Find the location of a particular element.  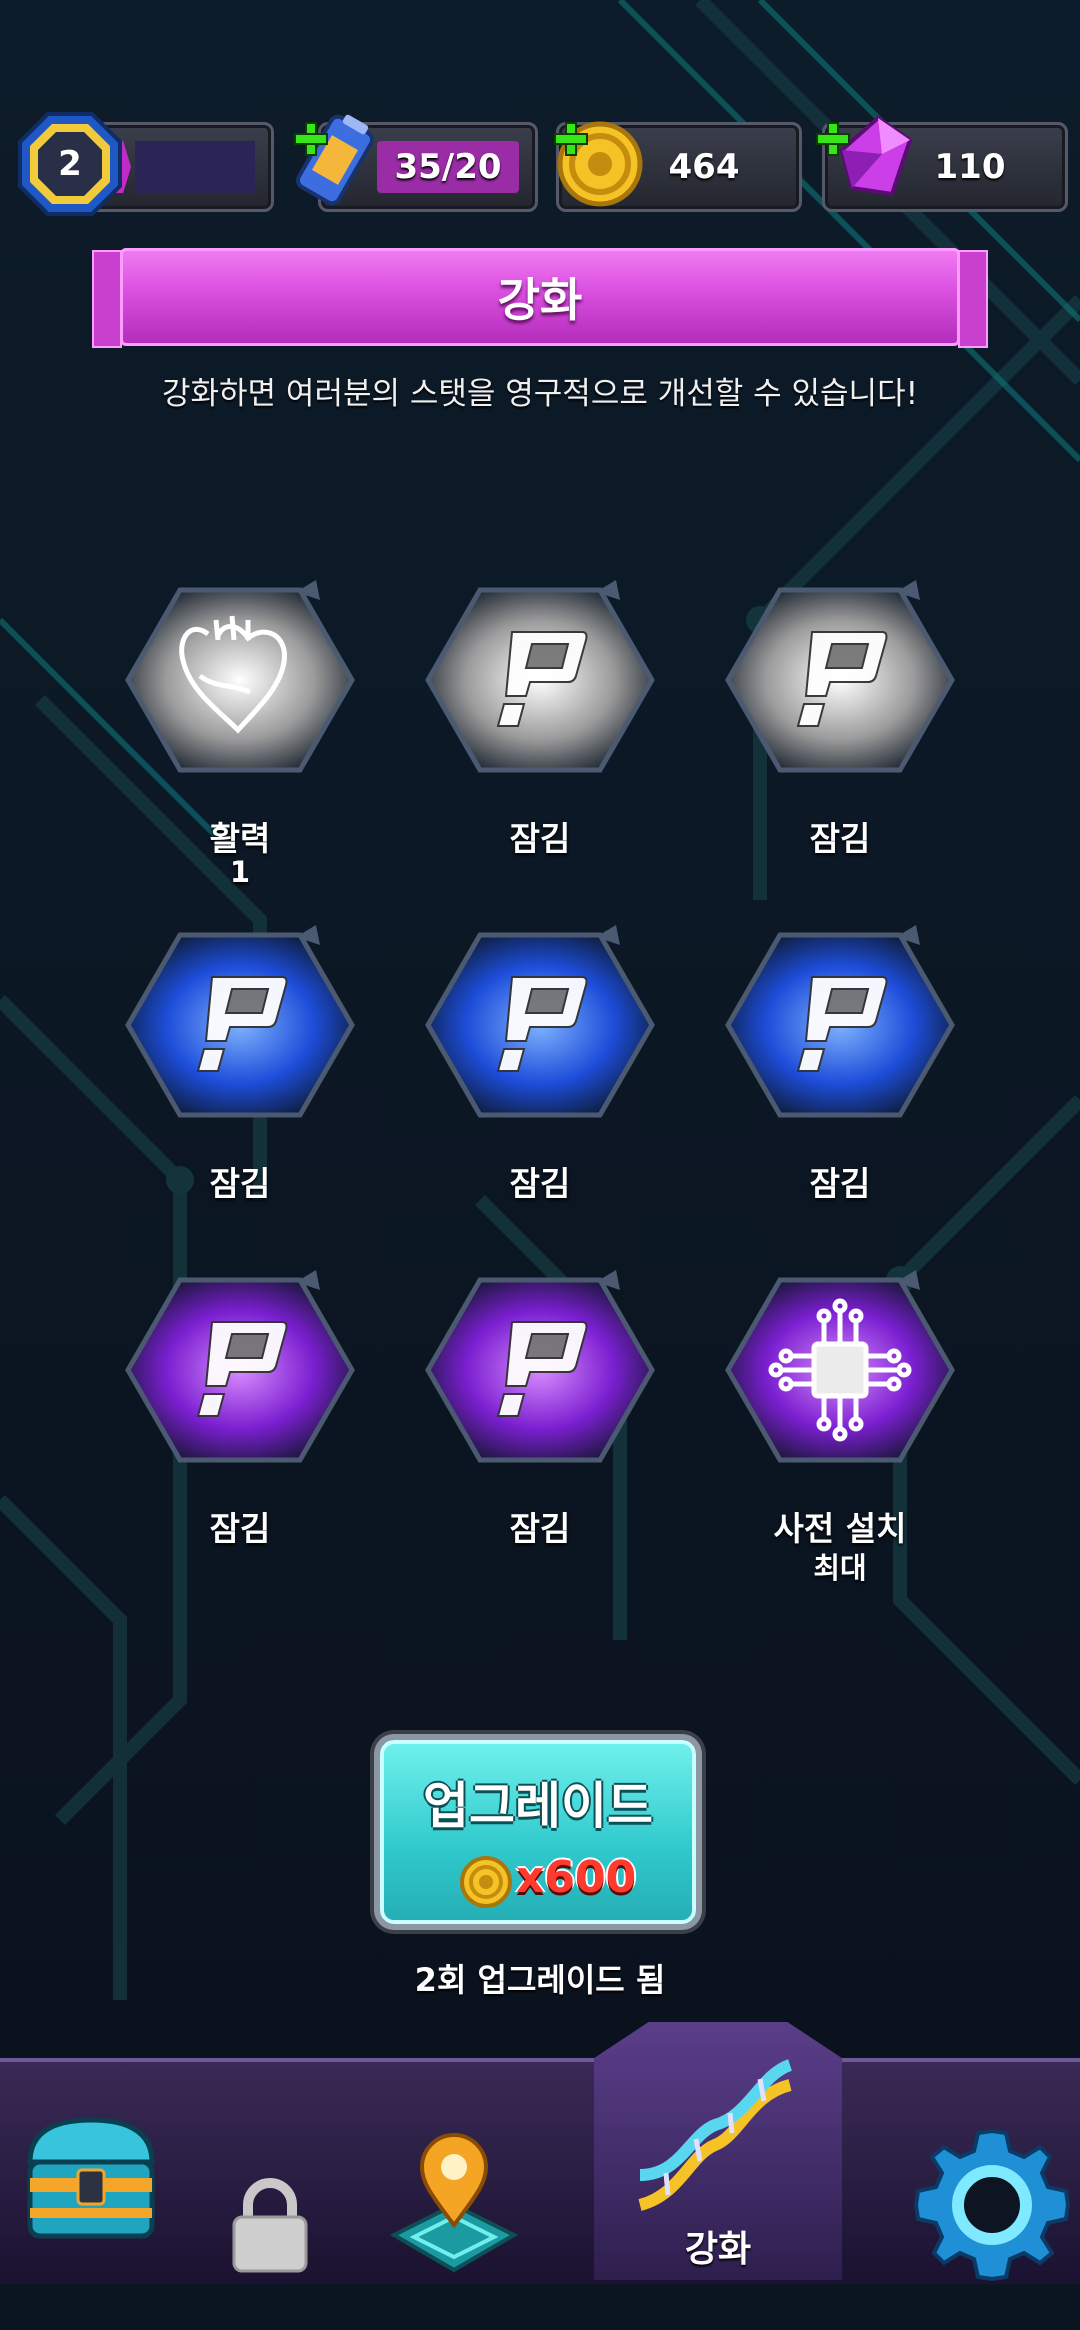

padlock-icon is located at coordinates (270, 2225).